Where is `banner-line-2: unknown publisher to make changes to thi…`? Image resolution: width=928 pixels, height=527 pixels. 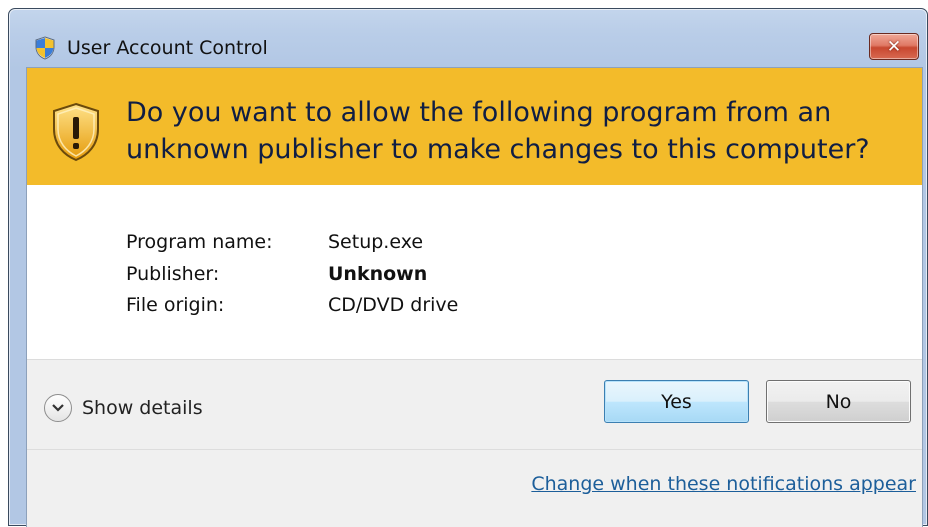 banner-line-2: unknown publisher to make changes to thi… is located at coordinates (498, 149).